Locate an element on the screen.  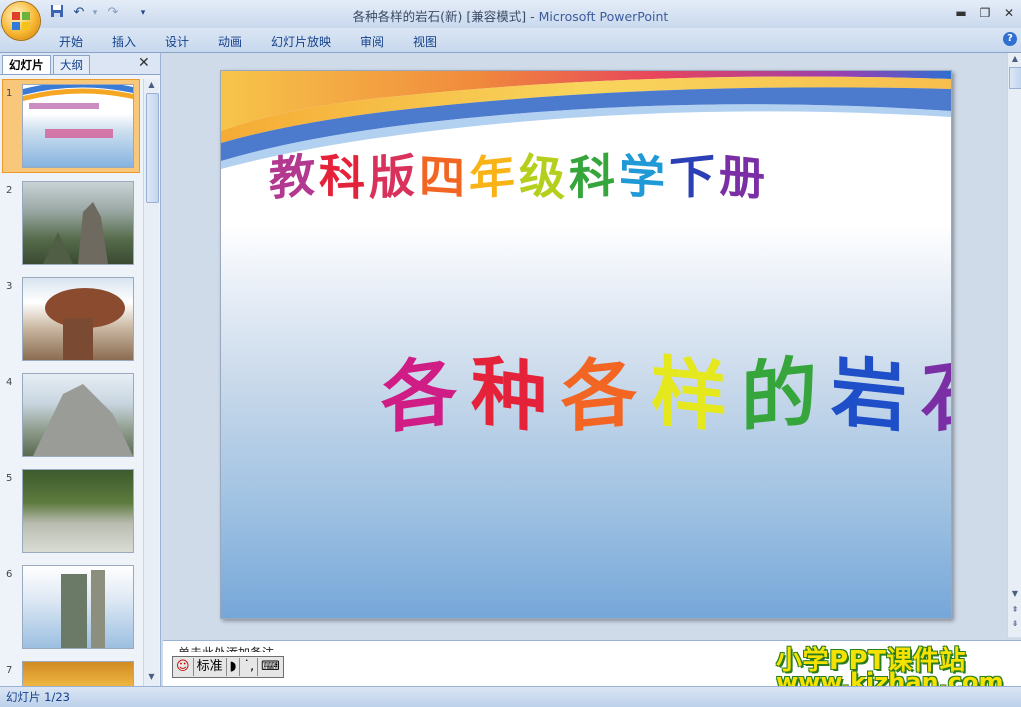
previous-slide-icon: ⇞ is located at coordinates (1014, 609).